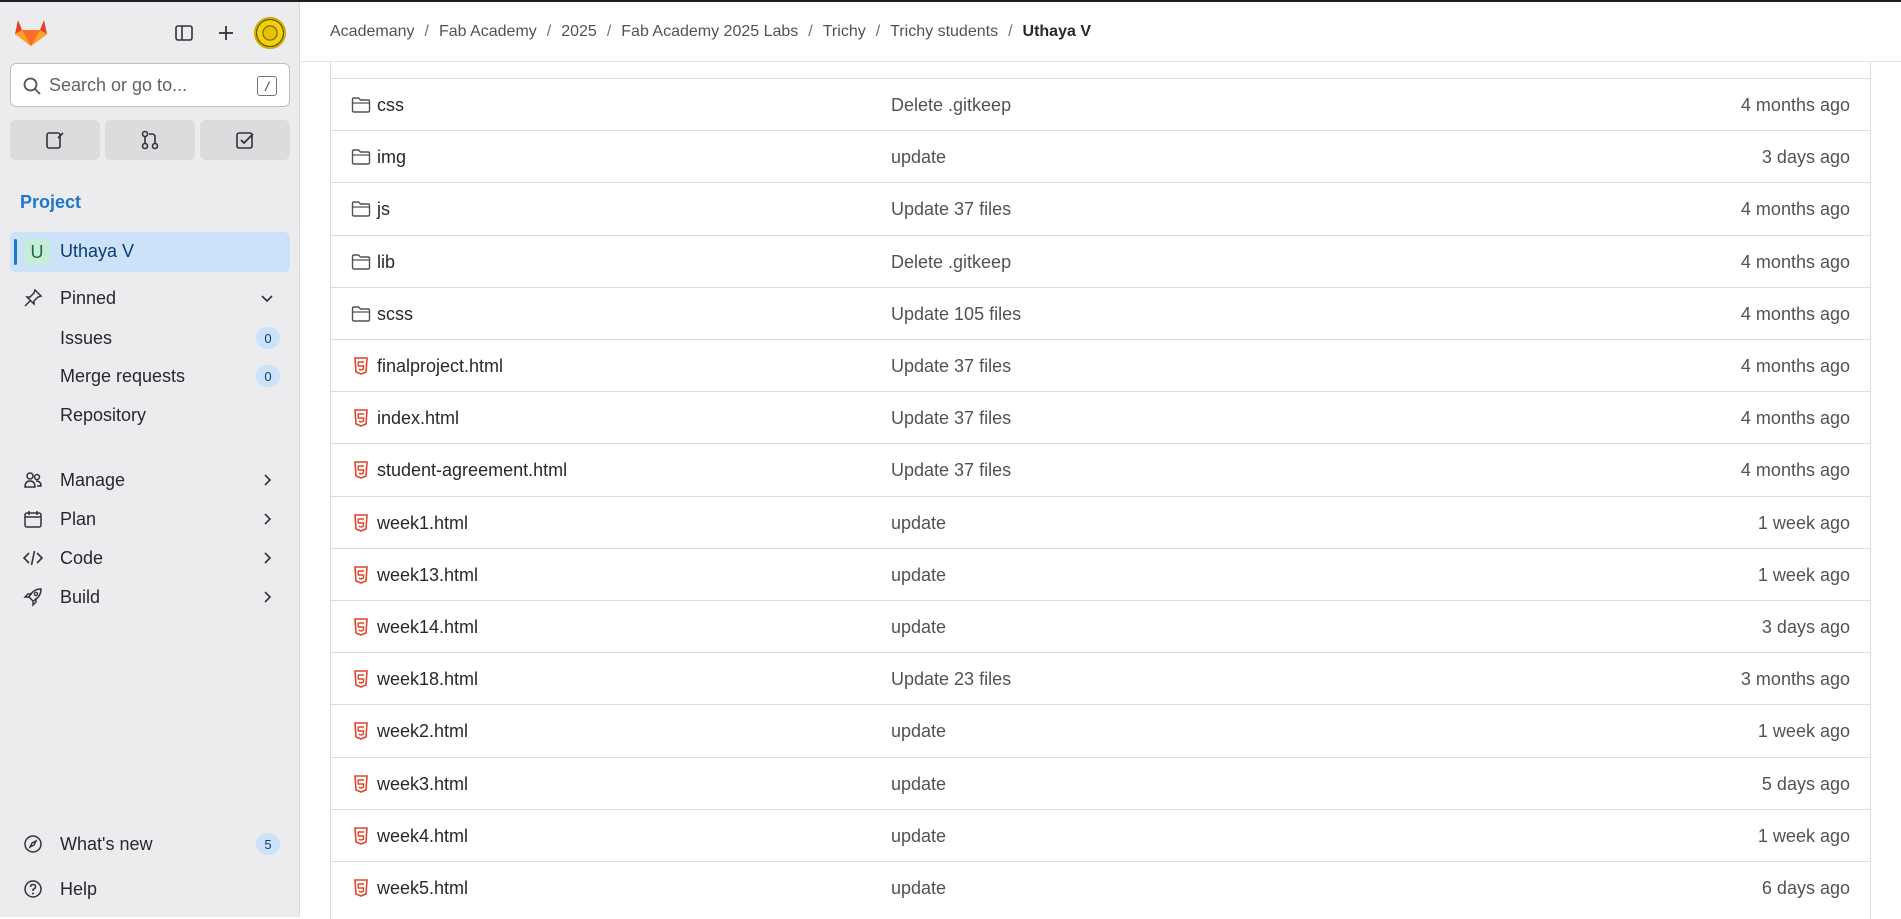 This screenshot has height=919, width=1901. What do you see at coordinates (1100, 208) in the screenshot?
I see `table-row: js Update 37 files 4 months ago` at bounding box center [1100, 208].